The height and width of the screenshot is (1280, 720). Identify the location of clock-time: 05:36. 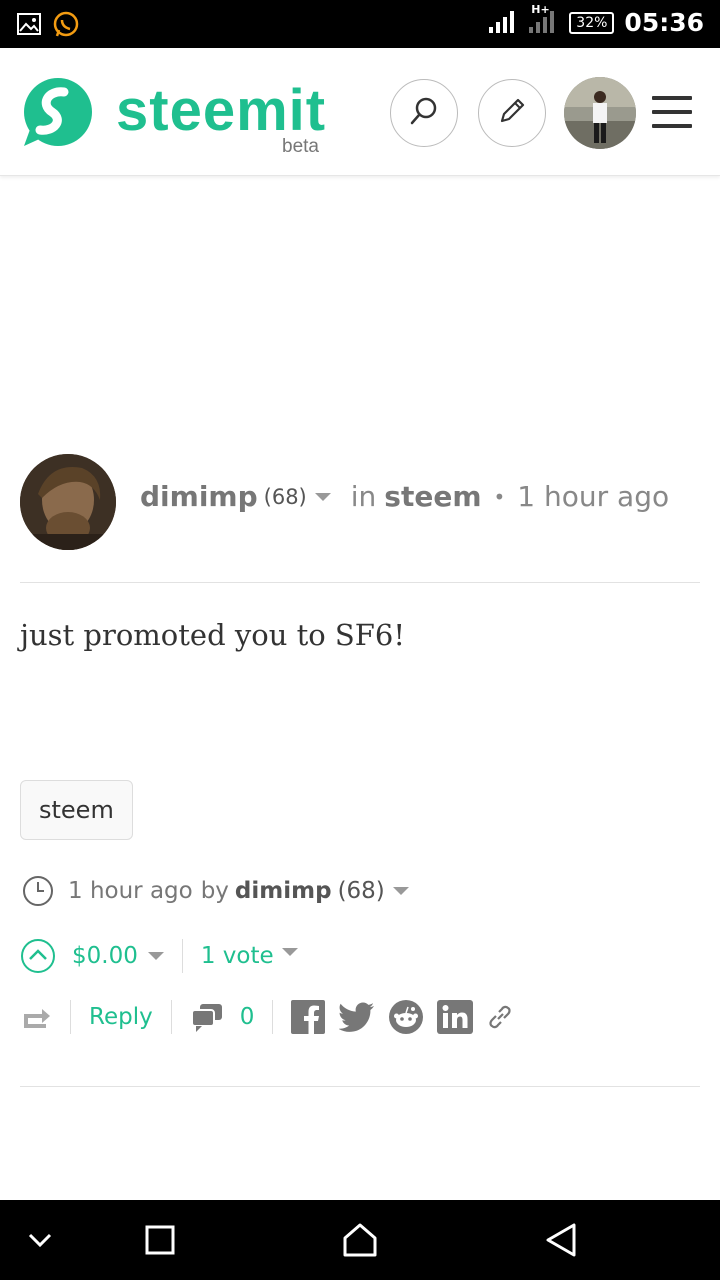
(664, 22).